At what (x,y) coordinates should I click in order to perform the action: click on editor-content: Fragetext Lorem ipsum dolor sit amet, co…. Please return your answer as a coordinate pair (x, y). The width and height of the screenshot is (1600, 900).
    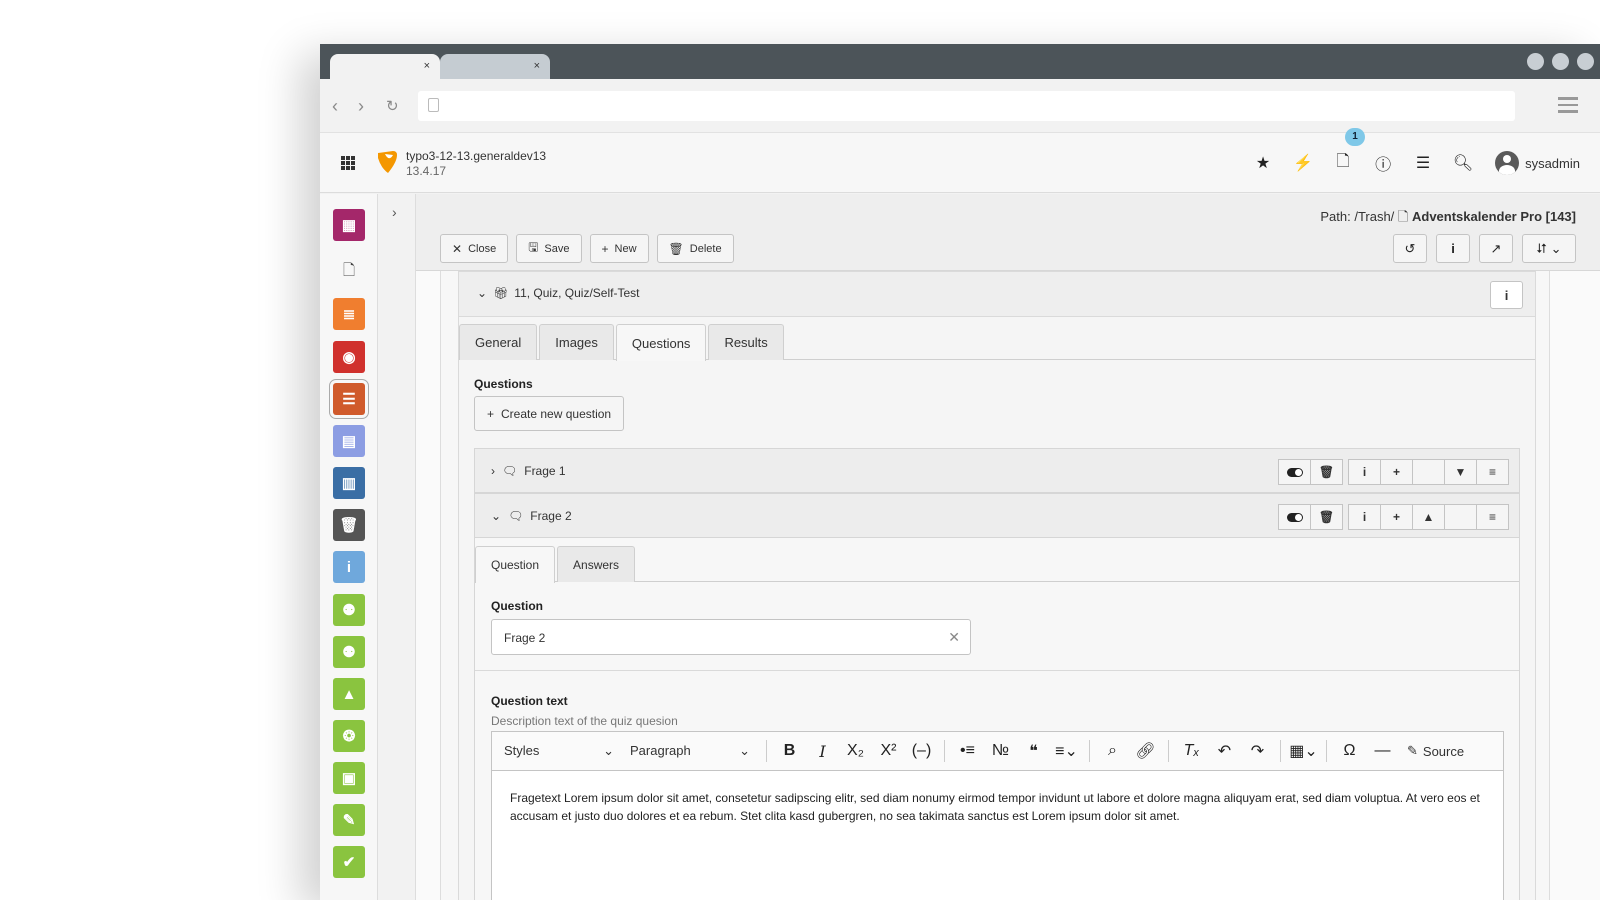
    Looking at the image, I should click on (997, 807).